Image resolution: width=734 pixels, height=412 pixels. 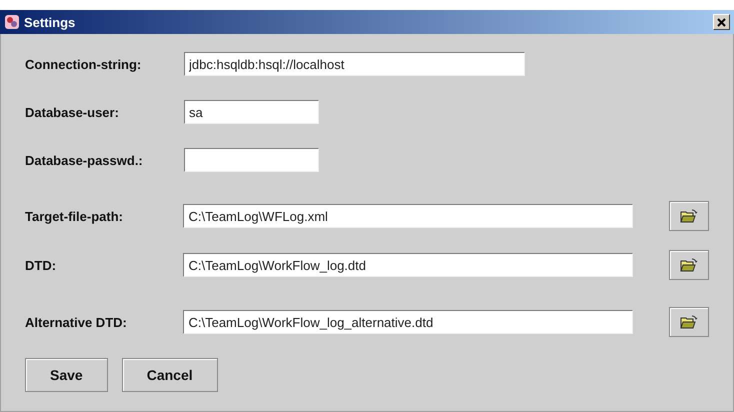 What do you see at coordinates (170, 375) in the screenshot?
I see `cancel-button: Cancel` at bounding box center [170, 375].